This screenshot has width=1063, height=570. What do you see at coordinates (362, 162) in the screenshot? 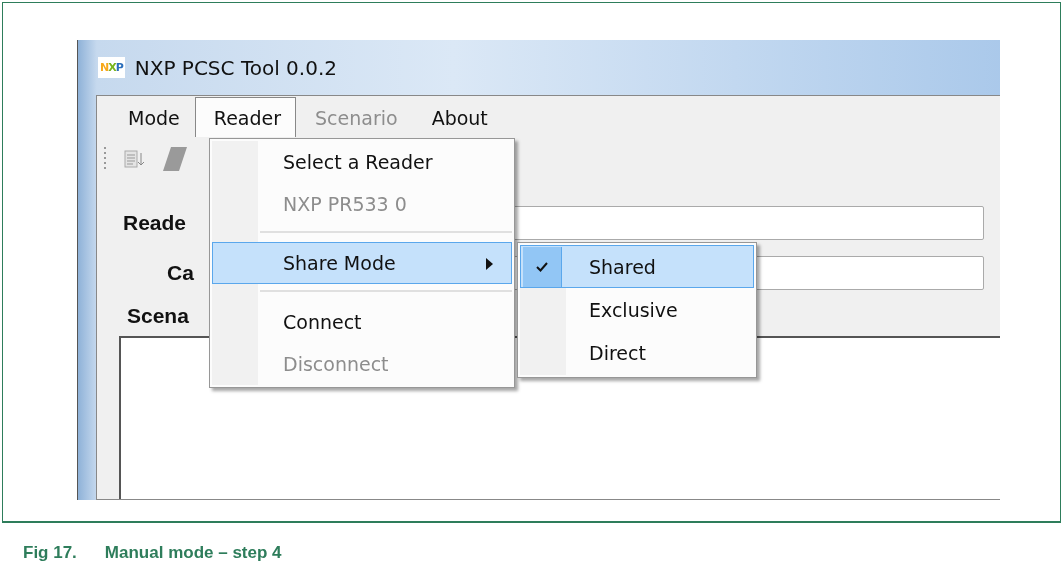
I see `menu-item: Select a Reader` at bounding box center [362, 162].